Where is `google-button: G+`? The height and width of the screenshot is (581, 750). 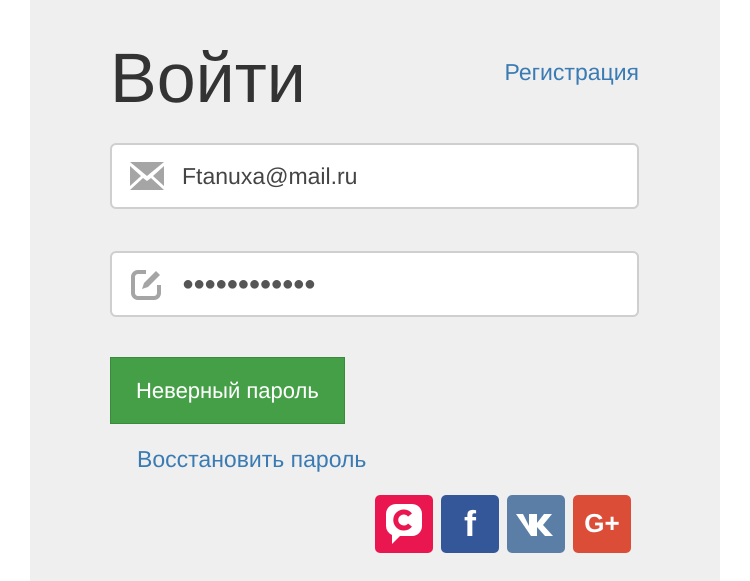
google-button: G+ is located at coordinates (602, 523).